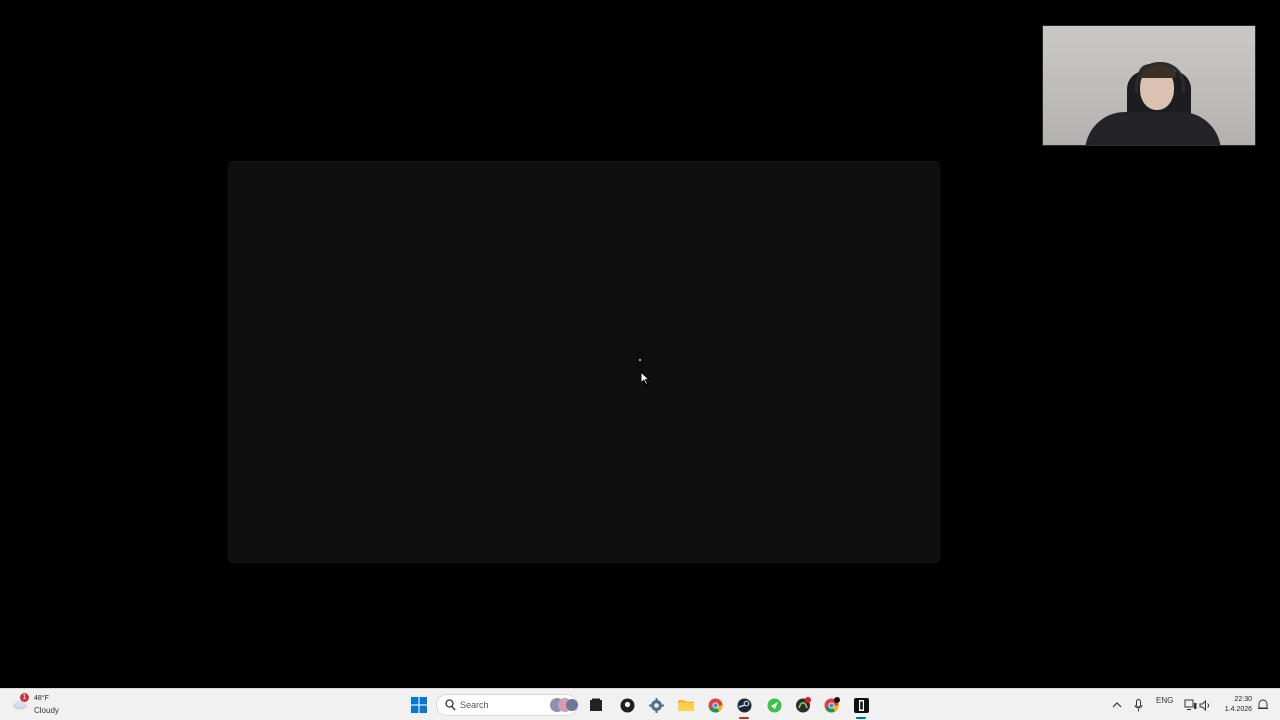  I want to click on weather-alert-badge: 1, so click(24, 697).